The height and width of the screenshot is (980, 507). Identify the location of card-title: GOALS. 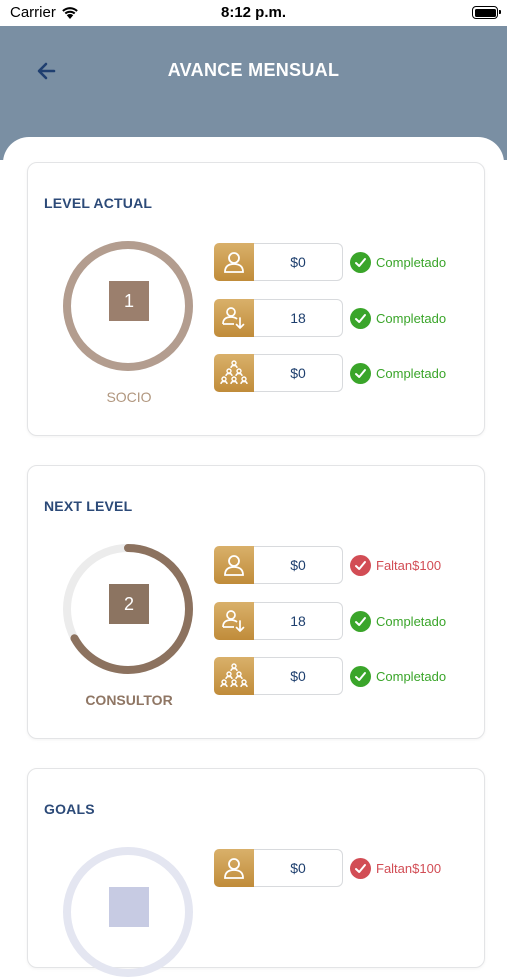
(69, 809).